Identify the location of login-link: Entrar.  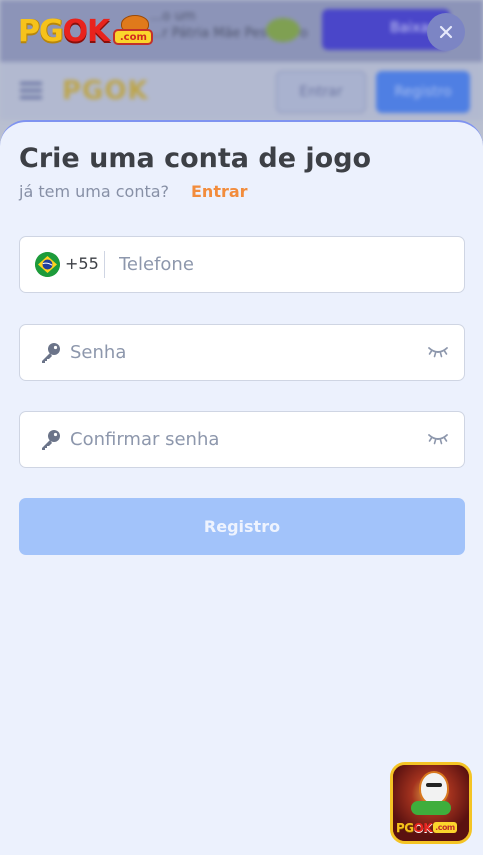
(219, 192).